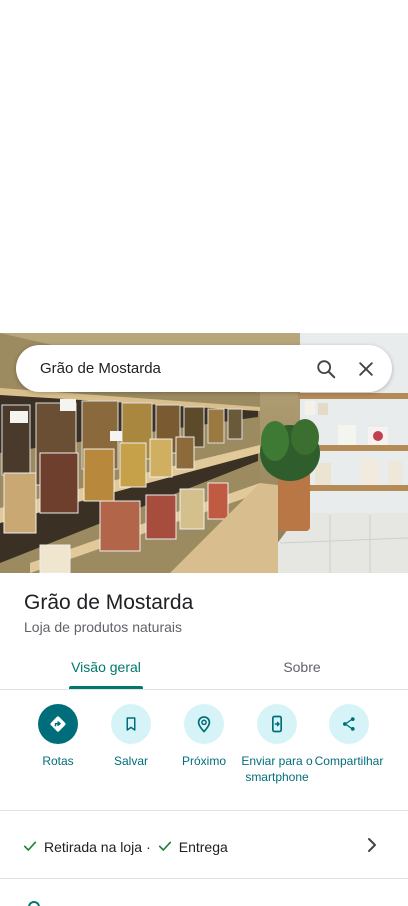 This screenshot has height=906, width=408. I want to click on pickup-label: Retirada na loja, so click(93, 847).